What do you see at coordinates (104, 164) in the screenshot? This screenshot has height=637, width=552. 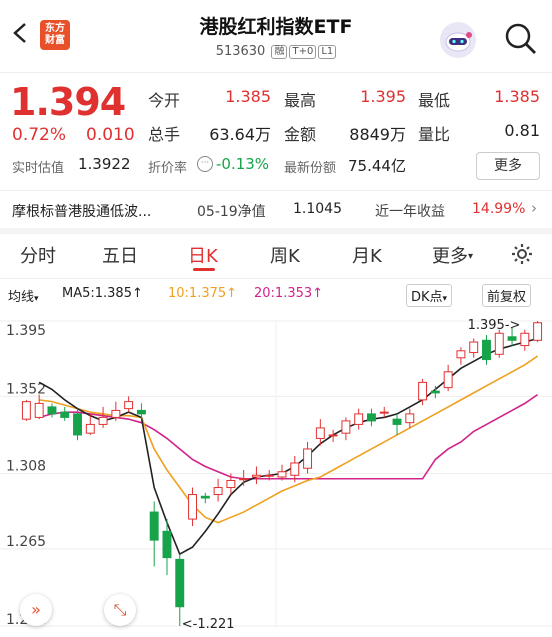 I see `iopv-value: 1.3922` at bounding box center [104, 164].